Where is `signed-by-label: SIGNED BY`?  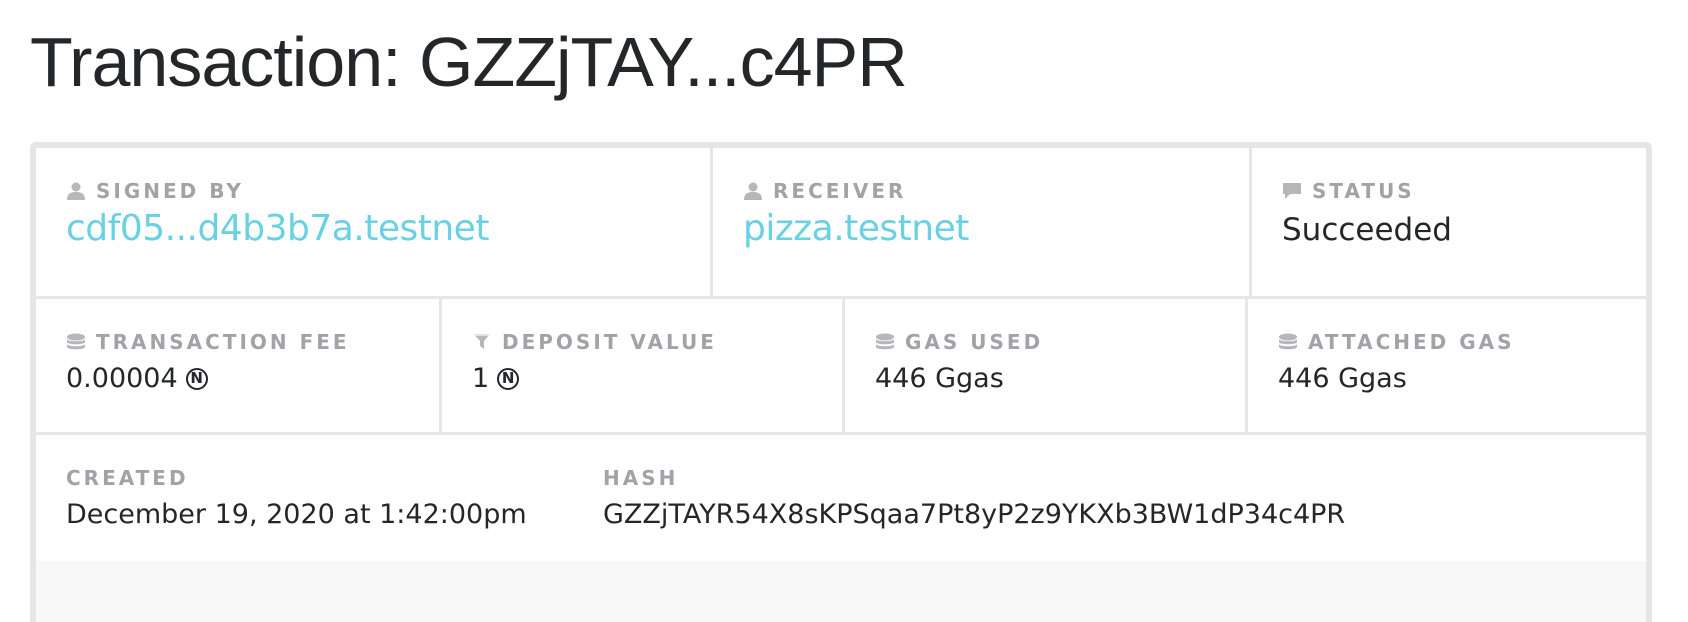 signed-by-label: SIGNED BY is located at coordinates (170, 191).